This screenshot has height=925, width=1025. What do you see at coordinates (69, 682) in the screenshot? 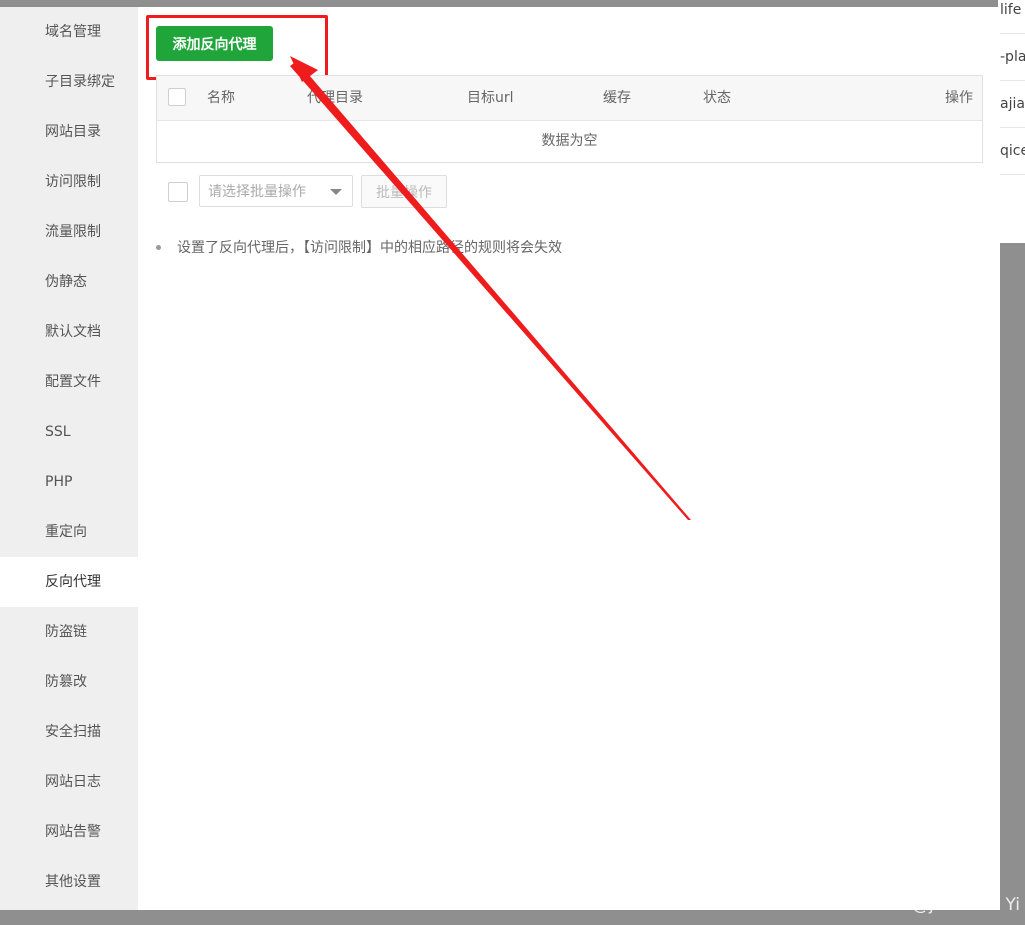
I see `sidebar-item-tamper-protection: 防篡改` at bounding box center [69, 682].